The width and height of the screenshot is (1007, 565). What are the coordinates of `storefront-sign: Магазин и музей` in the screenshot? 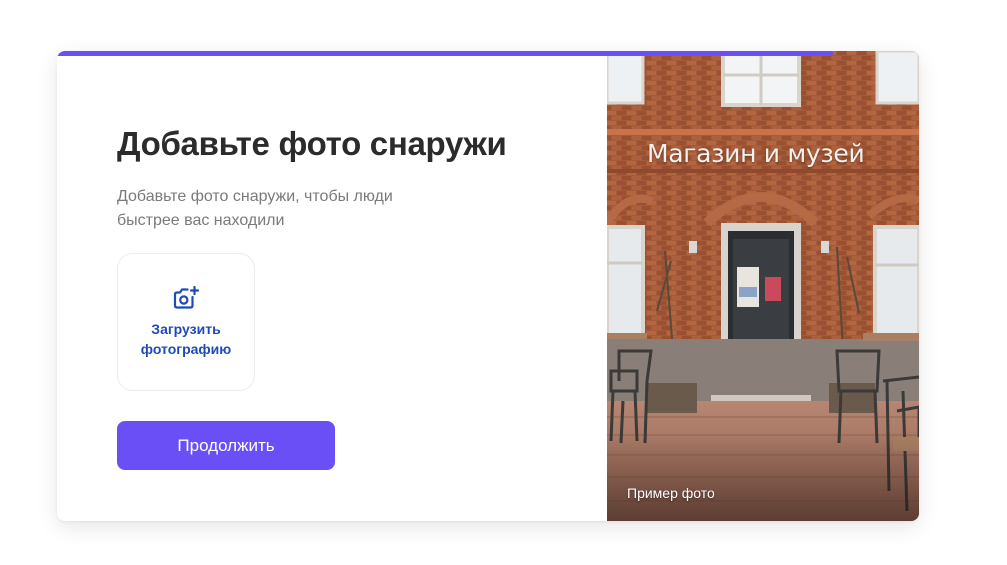 It's located at (756, 153).